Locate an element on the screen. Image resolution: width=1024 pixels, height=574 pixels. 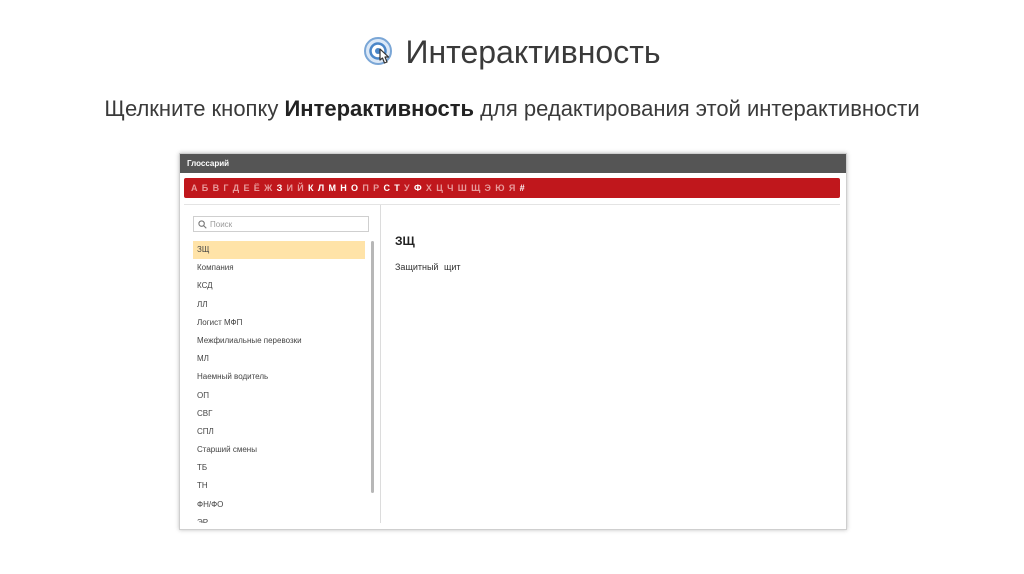
search-box is located at coordinates (281, 224).